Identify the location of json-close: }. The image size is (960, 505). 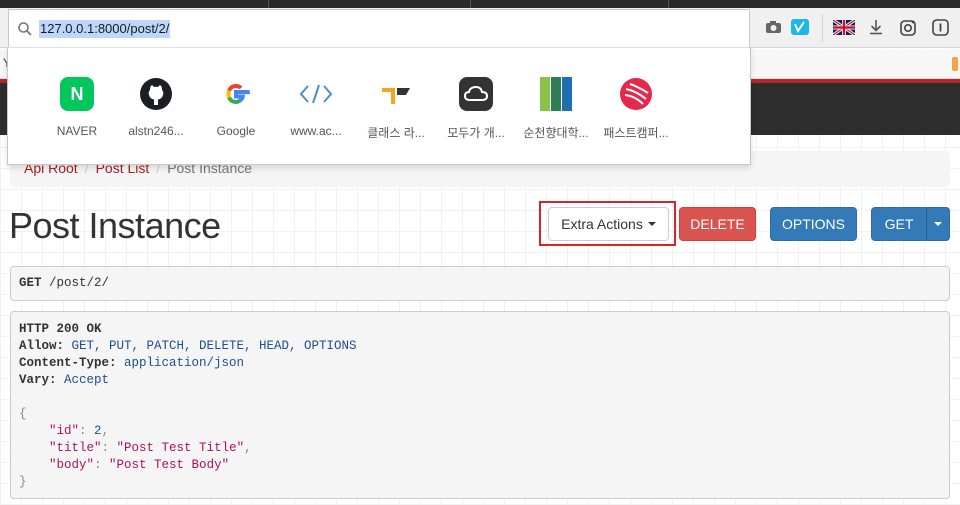
(480, 482).